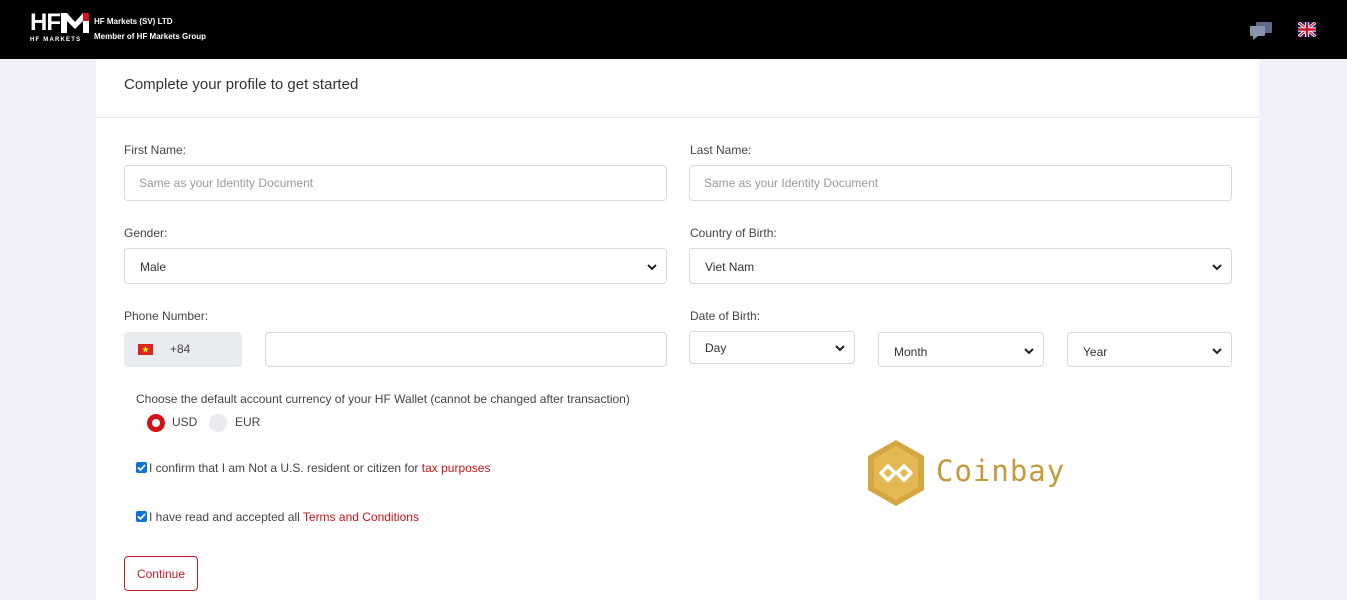 This screenshot has height=600, width=1347. Describe the element at coordinates (218, 423) in the screenshot. I see `radio-eur` at that location.